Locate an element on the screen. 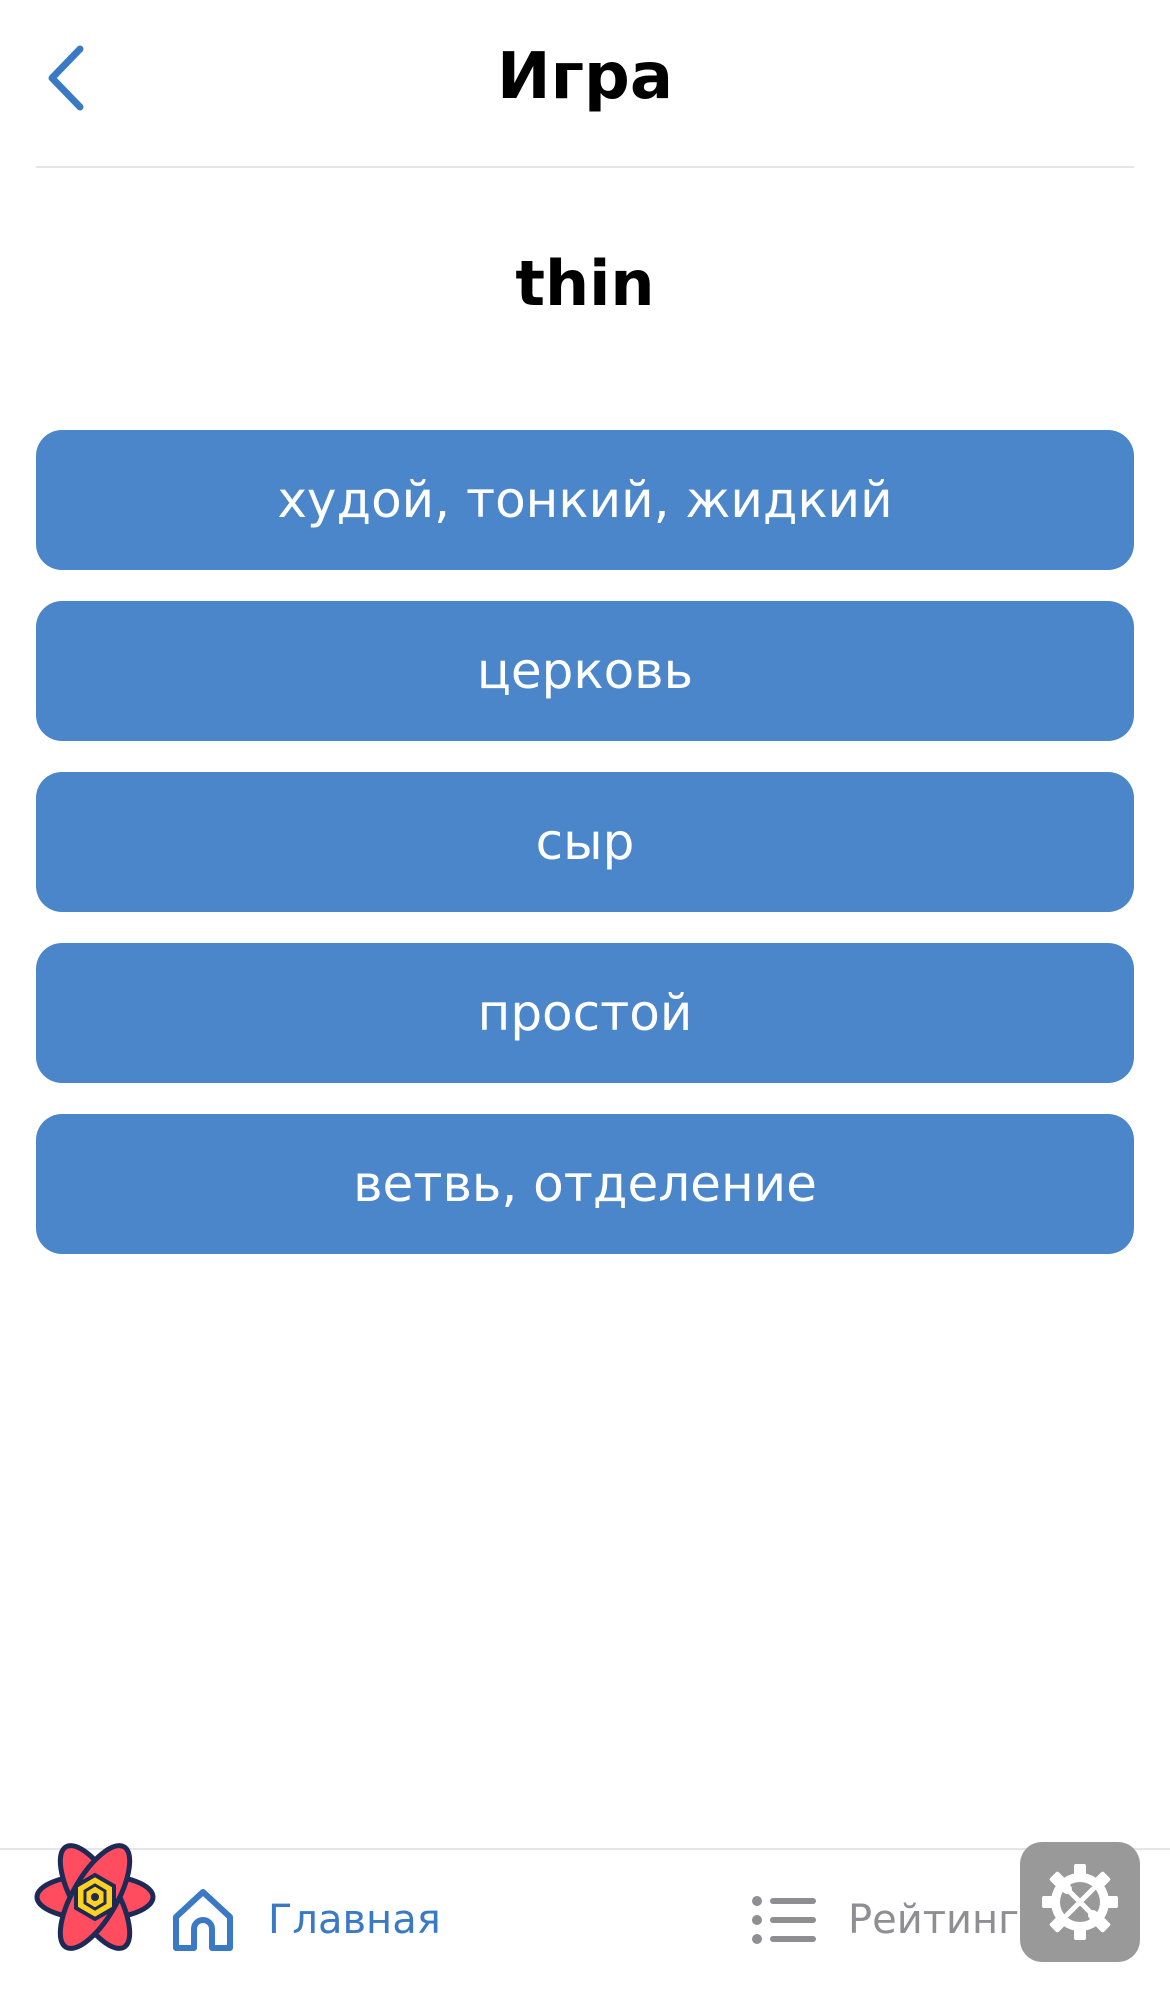 The height and width of the screenshot is (1992, 1170). header: Игра is located at coordinates (585, 84).